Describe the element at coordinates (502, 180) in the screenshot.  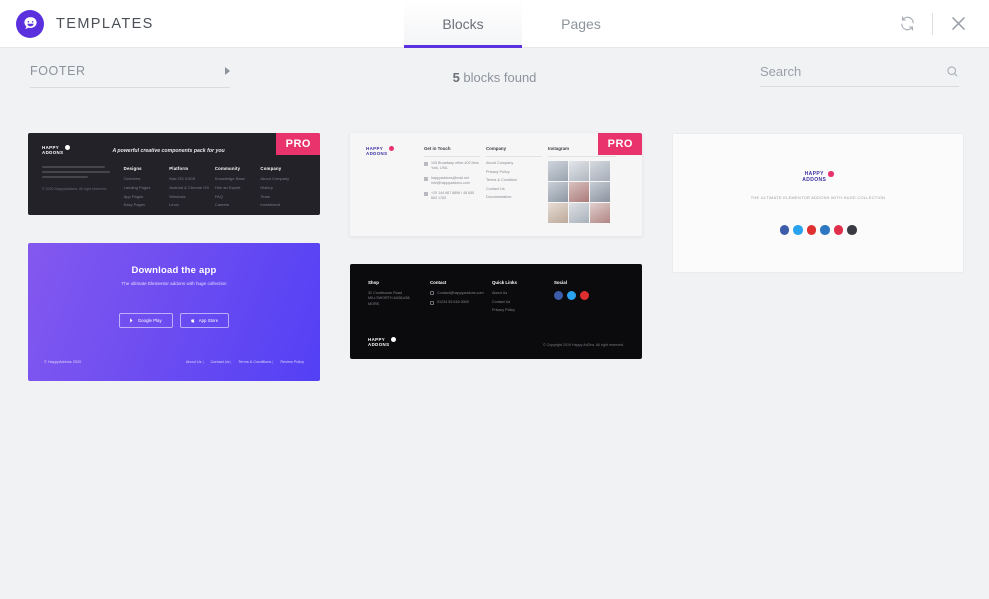
I see `column-item: Terms & Condition` at that location.